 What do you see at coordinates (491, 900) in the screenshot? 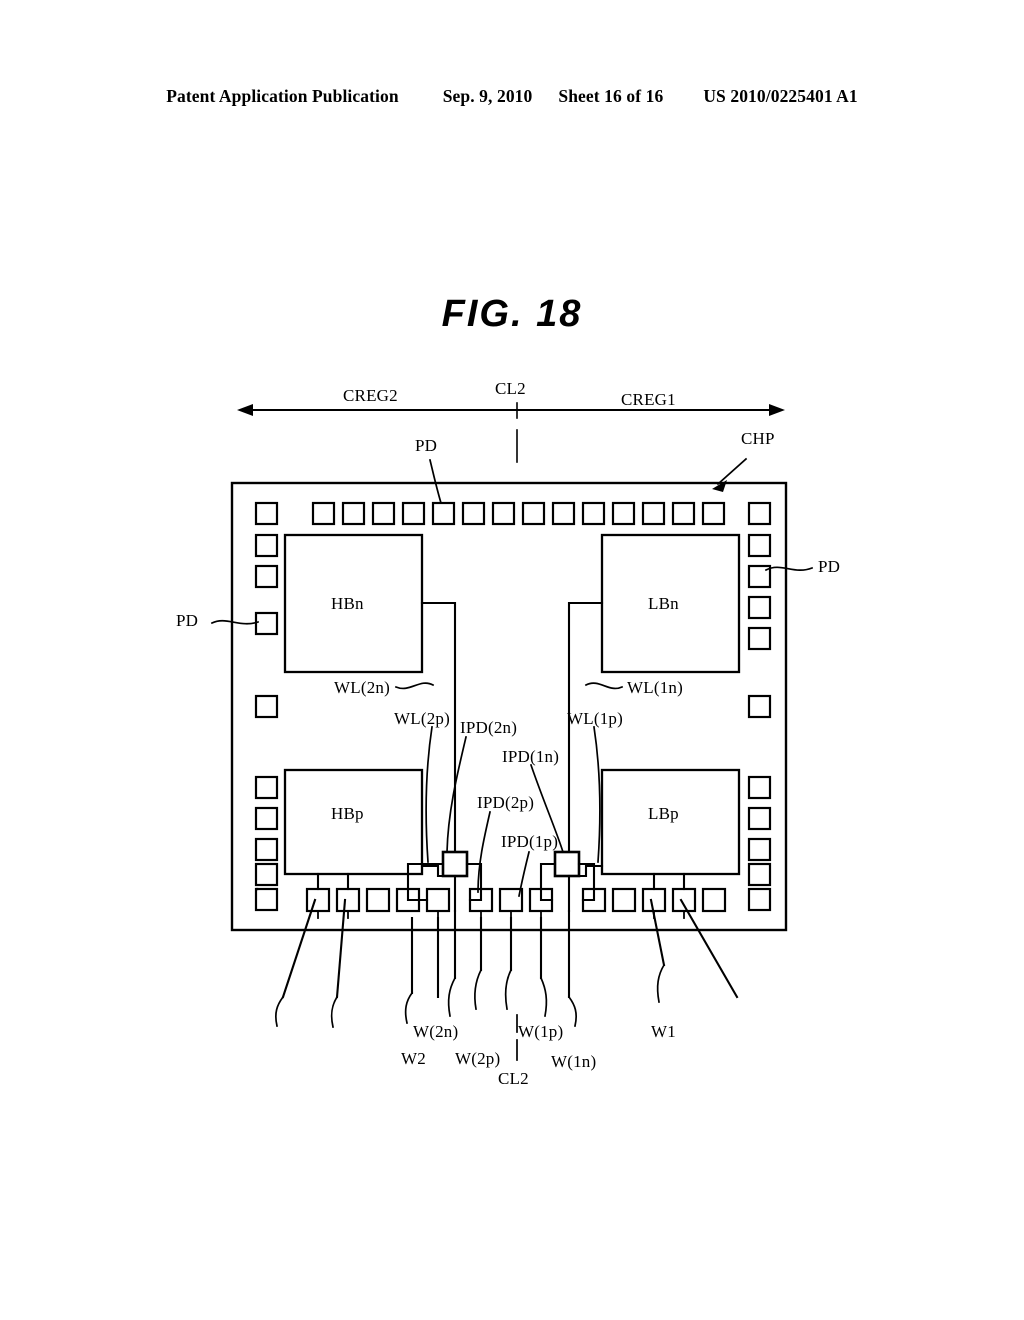
I see `bottom-pad-row` at bounding box center [491, 900].